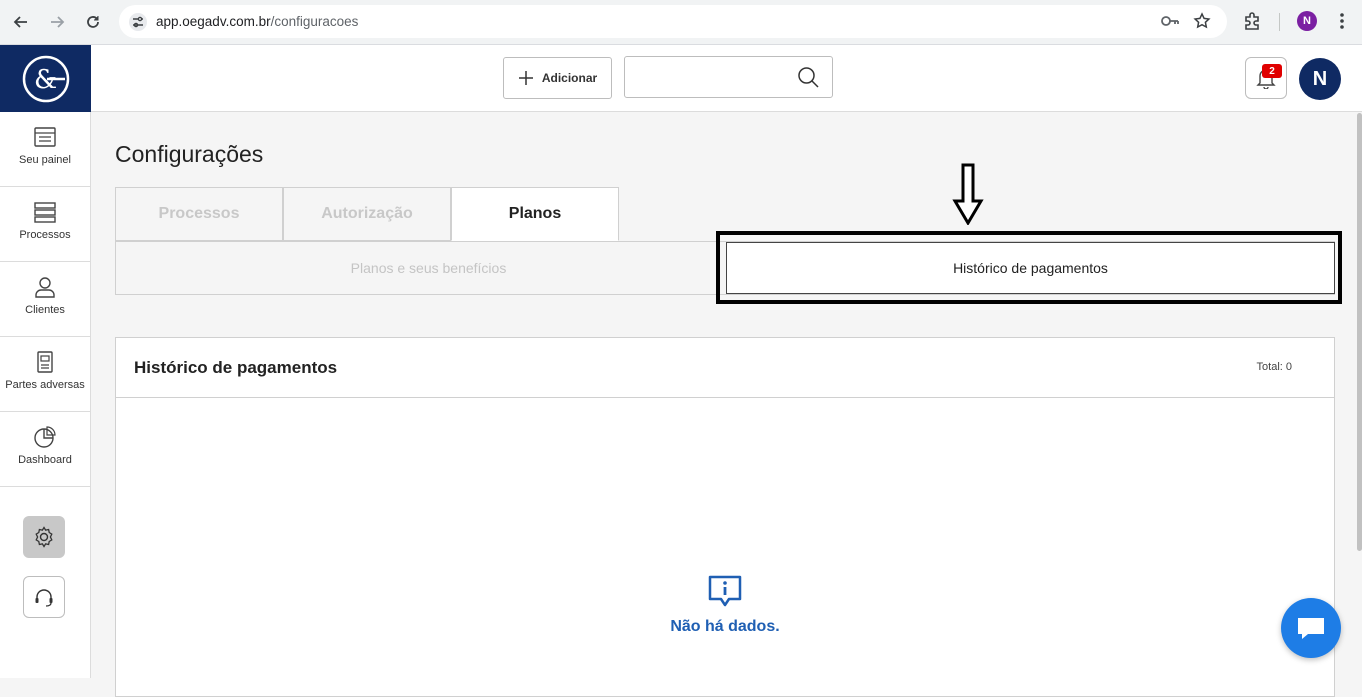 The height and width of the screenshot is (697, 1362). Describe the element at coordinates (367, 214) in the screenshot. I see `tab-autorizacao: Autorização` at that location.